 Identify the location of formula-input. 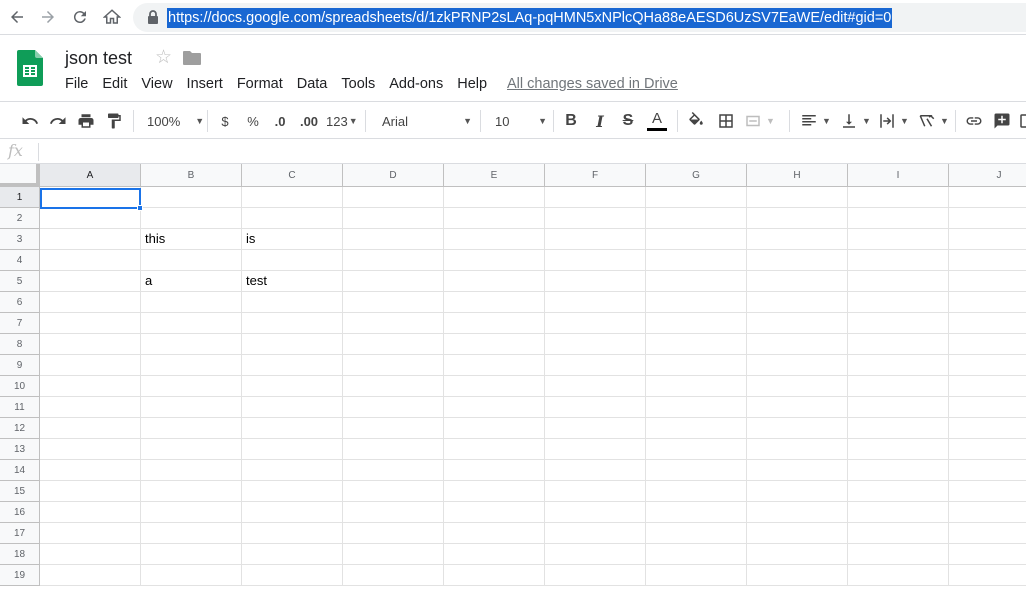
(532, 152).